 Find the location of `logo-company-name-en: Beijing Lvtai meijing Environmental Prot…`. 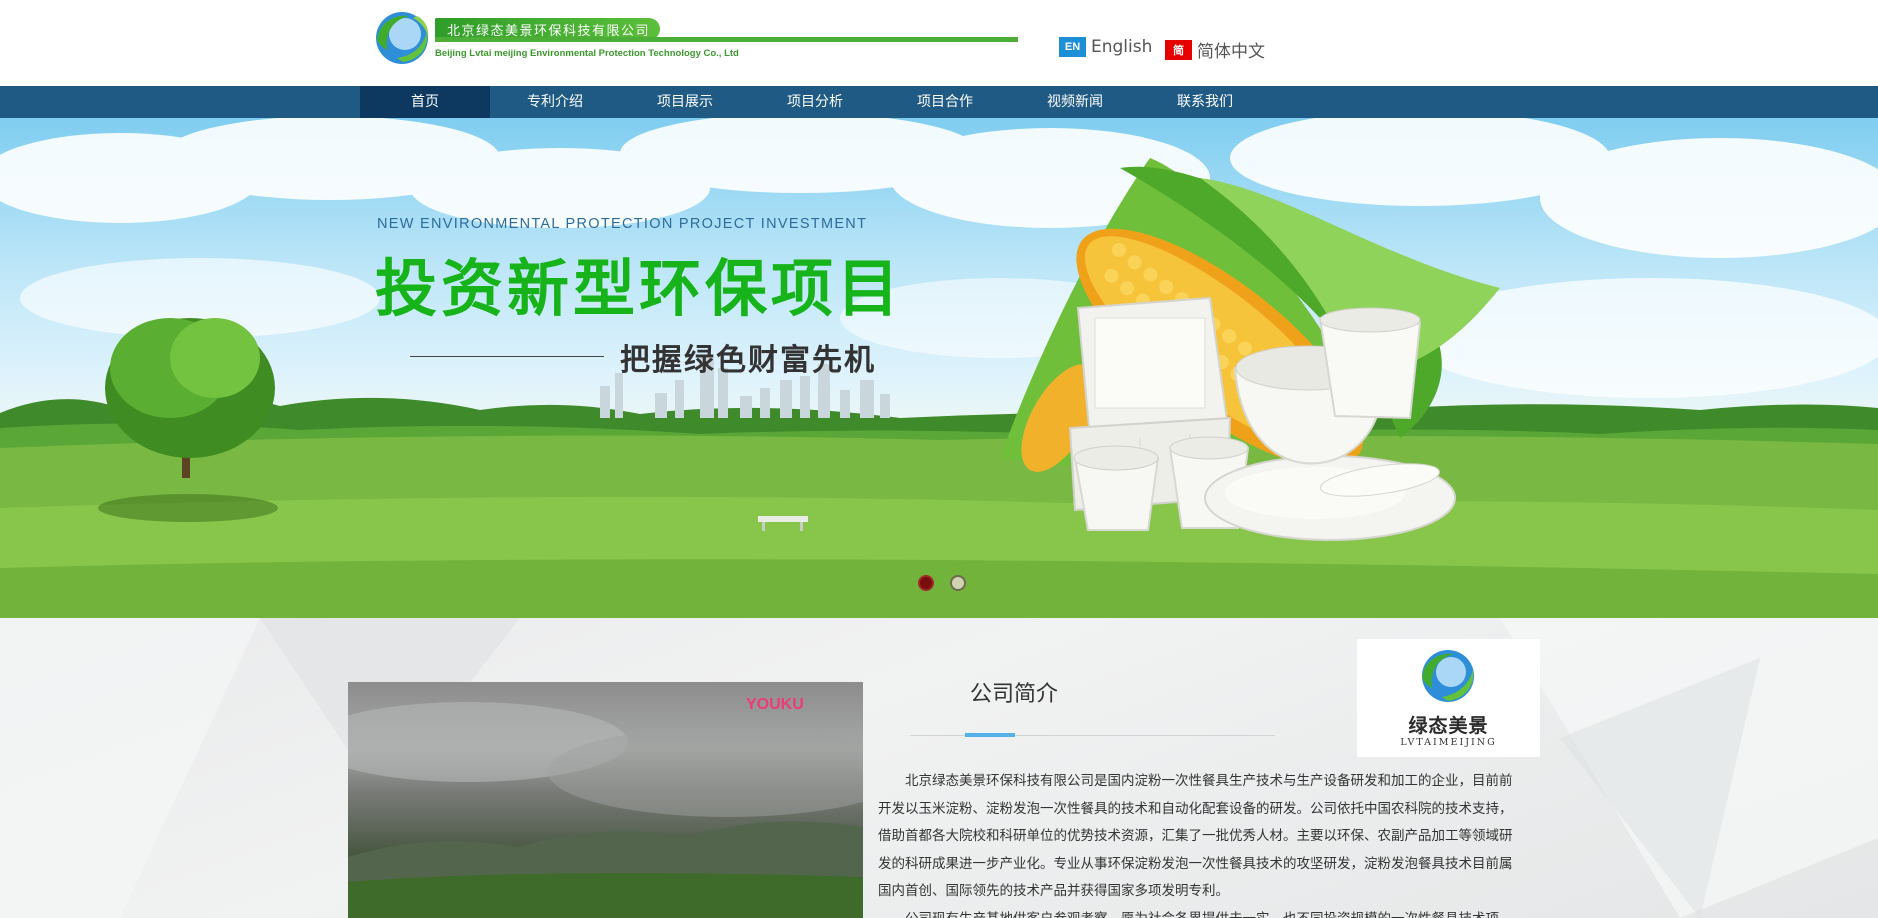

logo-company-name-en: Beijing Lvtai meijing Environmental Prot… is located at coordinates (587, 53).